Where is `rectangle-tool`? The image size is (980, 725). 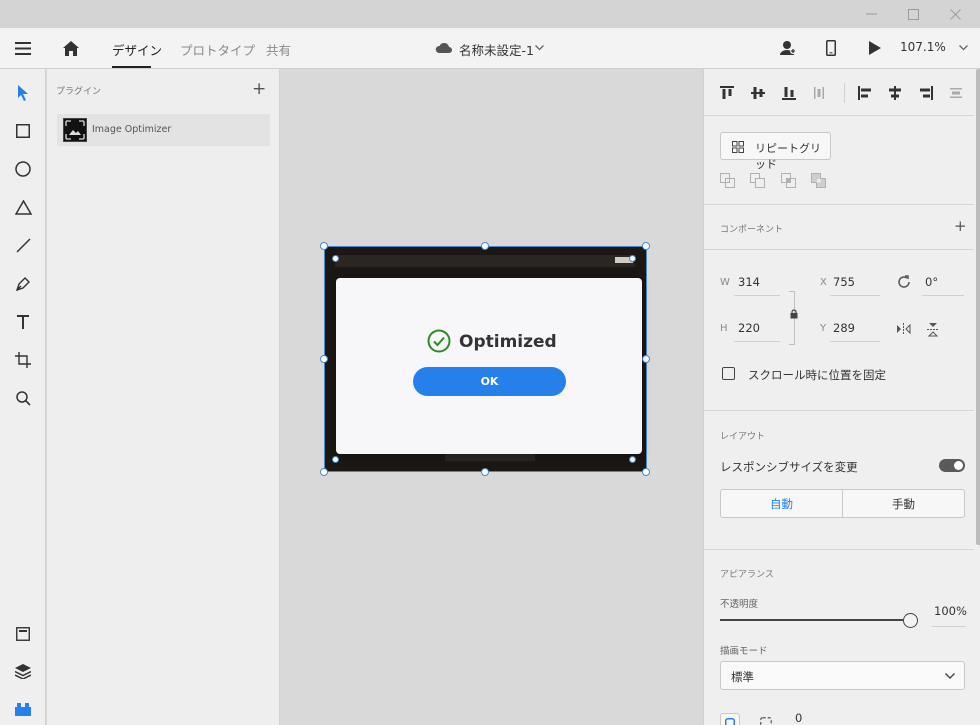 rectangle-tool is located at coordinates (23, 131).